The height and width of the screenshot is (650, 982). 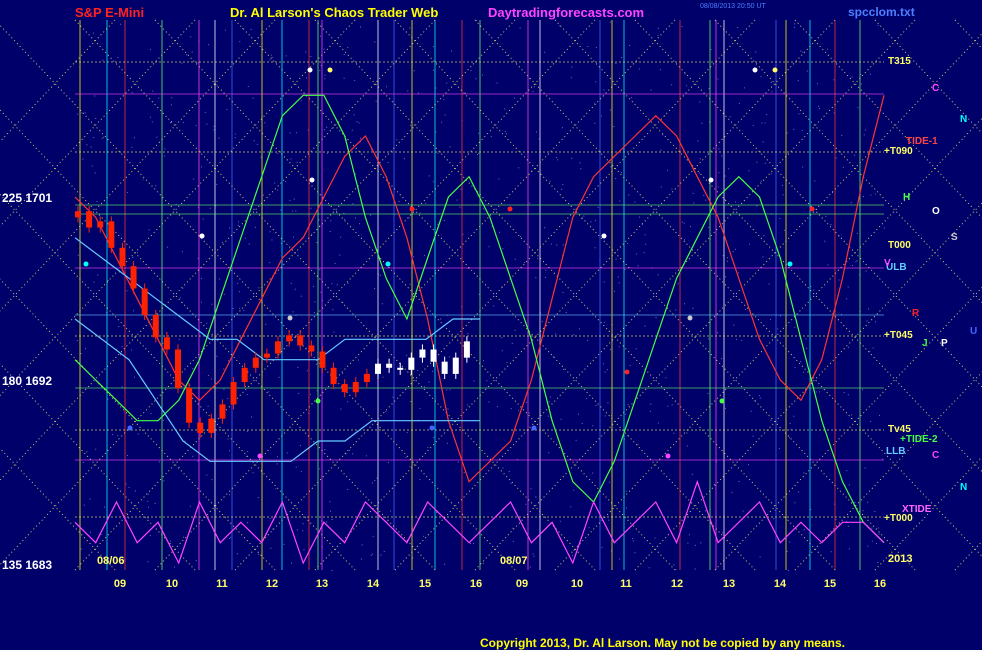 I want to click on label-tide2: +TIDE-2, so click(x=919, y=439).